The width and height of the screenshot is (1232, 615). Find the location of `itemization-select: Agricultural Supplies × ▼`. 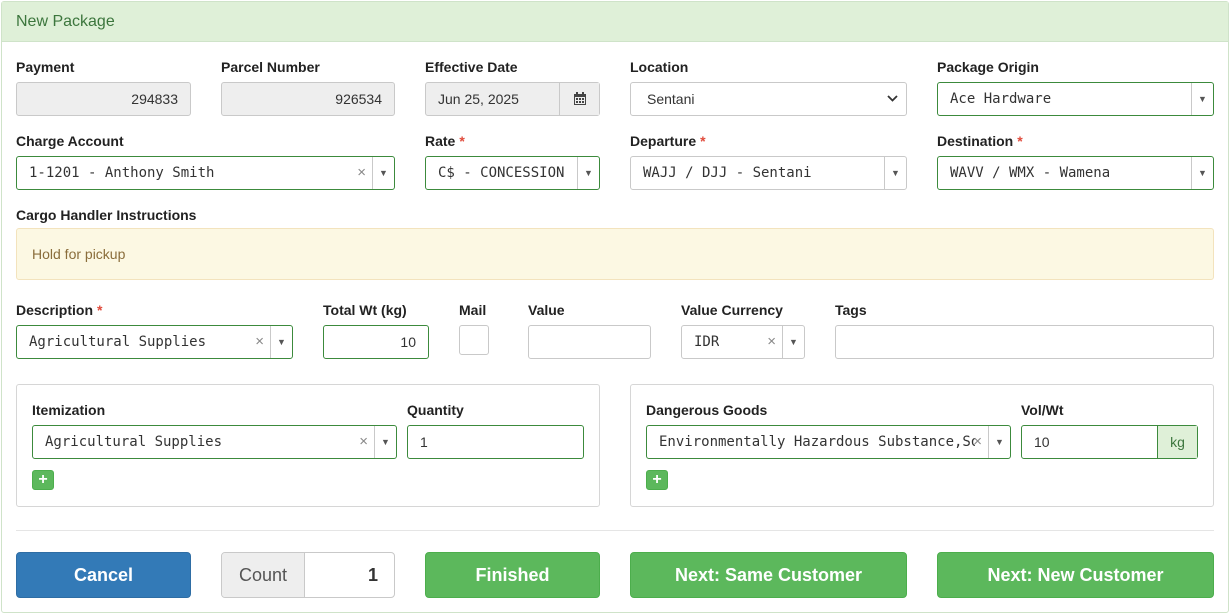

itemization-select: Agricultural Supplies × ▼ is located at coordinates (214, 442).